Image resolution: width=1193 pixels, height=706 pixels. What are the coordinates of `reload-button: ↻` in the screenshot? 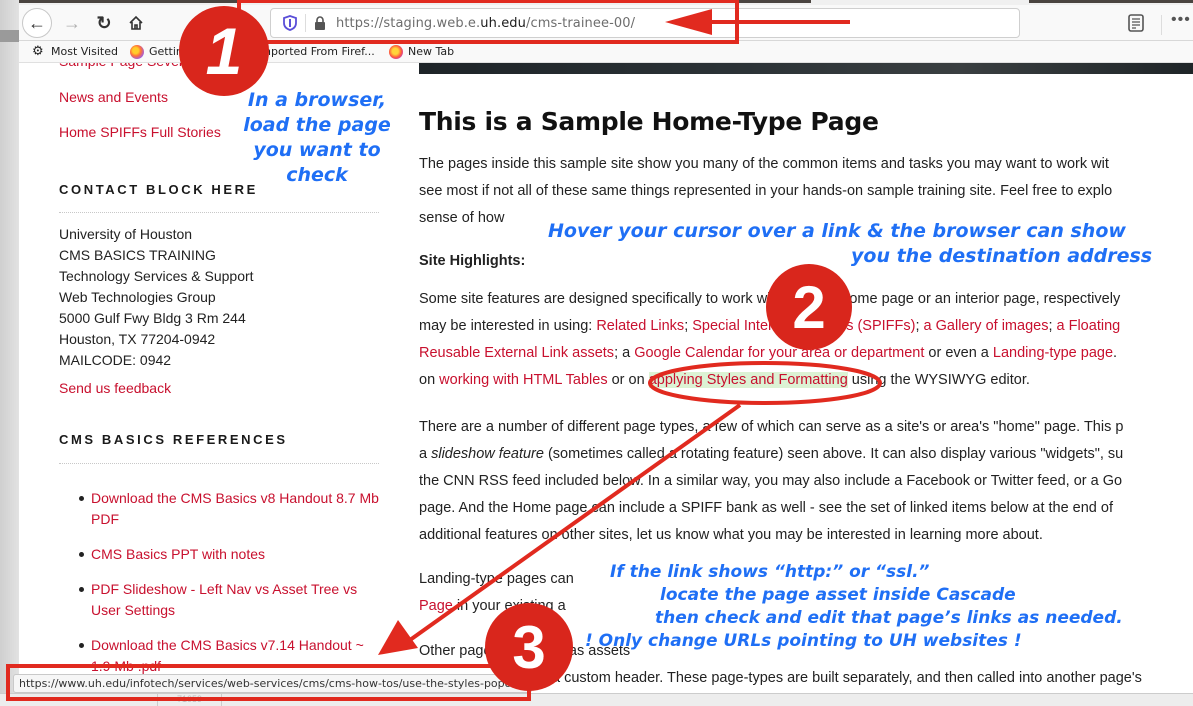 It's located at (104, 23).